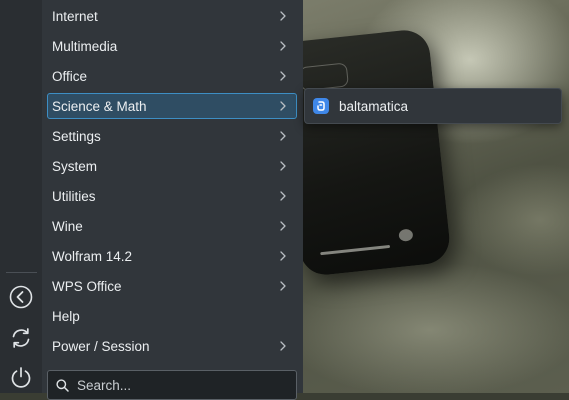 This screenshot has height=400, width=569. I want to click on menu-item-label: System, so click(75, 166).